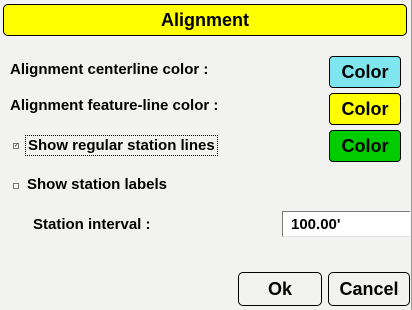  What do you see at coordinates (114, 105) in the screenshot?
I see `featureline-color-label: Alignment feature-line color :` at bounding box center [114, 105].